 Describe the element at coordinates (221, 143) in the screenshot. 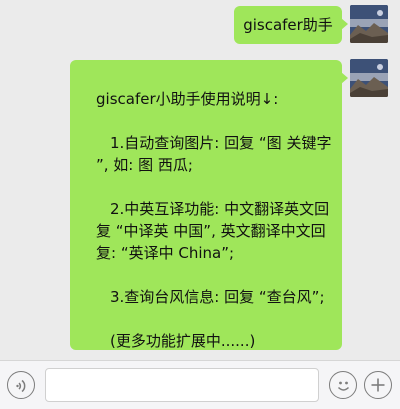

I see `message-line: 1.自动查询图片: 回复 “图 关键字` at that location.